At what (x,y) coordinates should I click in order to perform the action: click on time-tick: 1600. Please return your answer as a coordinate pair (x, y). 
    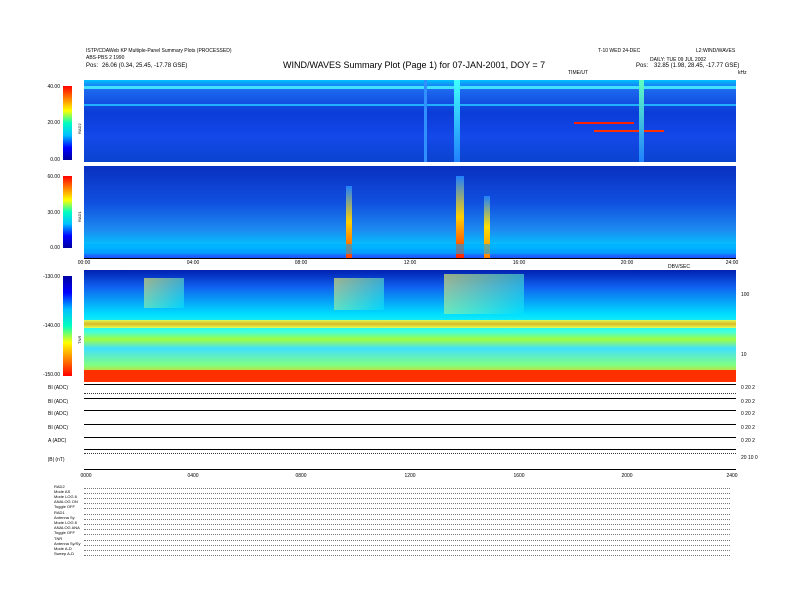
    Looking at the image, I should click on (519, 476).